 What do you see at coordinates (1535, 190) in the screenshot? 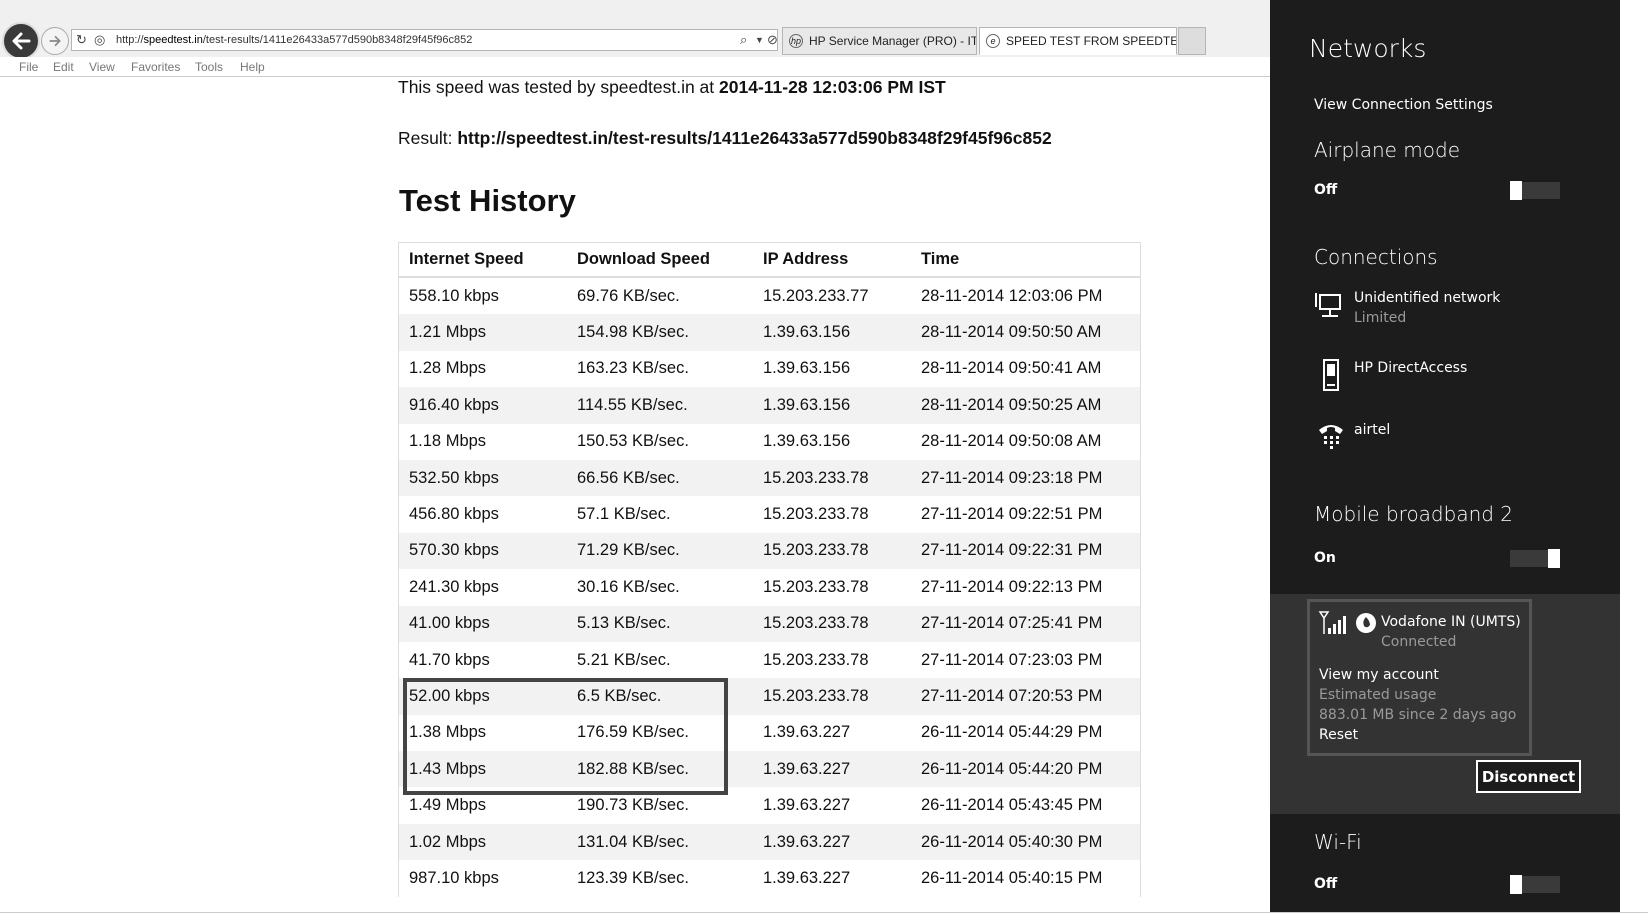
I see `airplane-mode-toggle` at bounding box center [1535, 190].